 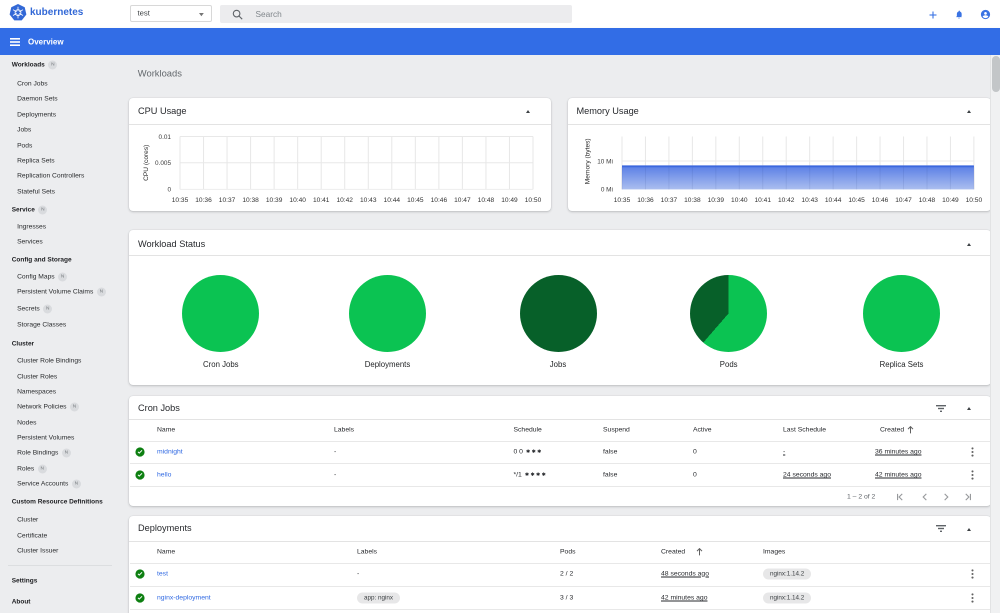 I want to click on svg-text: 0.005, so click(x=163, y=163).